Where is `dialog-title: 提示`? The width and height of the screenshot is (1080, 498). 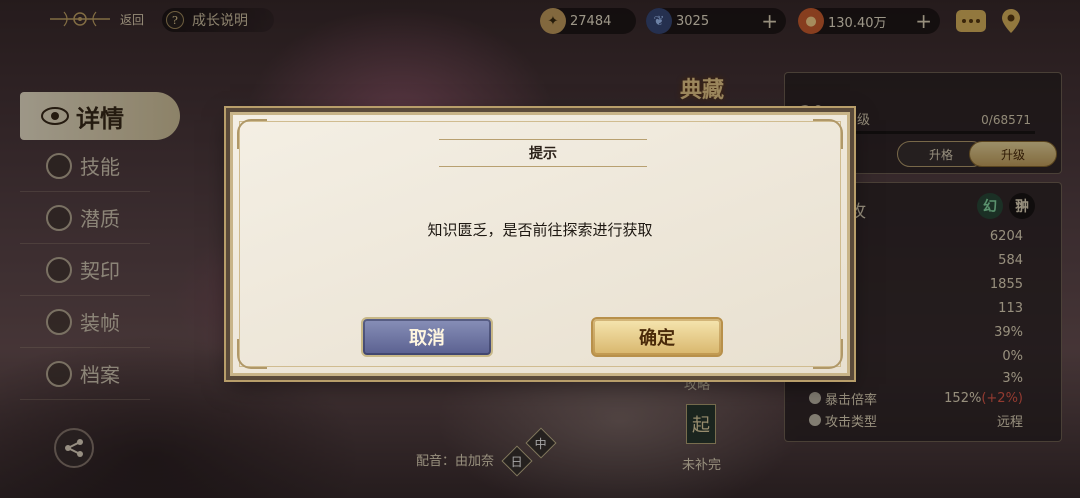
dialog-title: 提示 is located at coordinates (543, 154).